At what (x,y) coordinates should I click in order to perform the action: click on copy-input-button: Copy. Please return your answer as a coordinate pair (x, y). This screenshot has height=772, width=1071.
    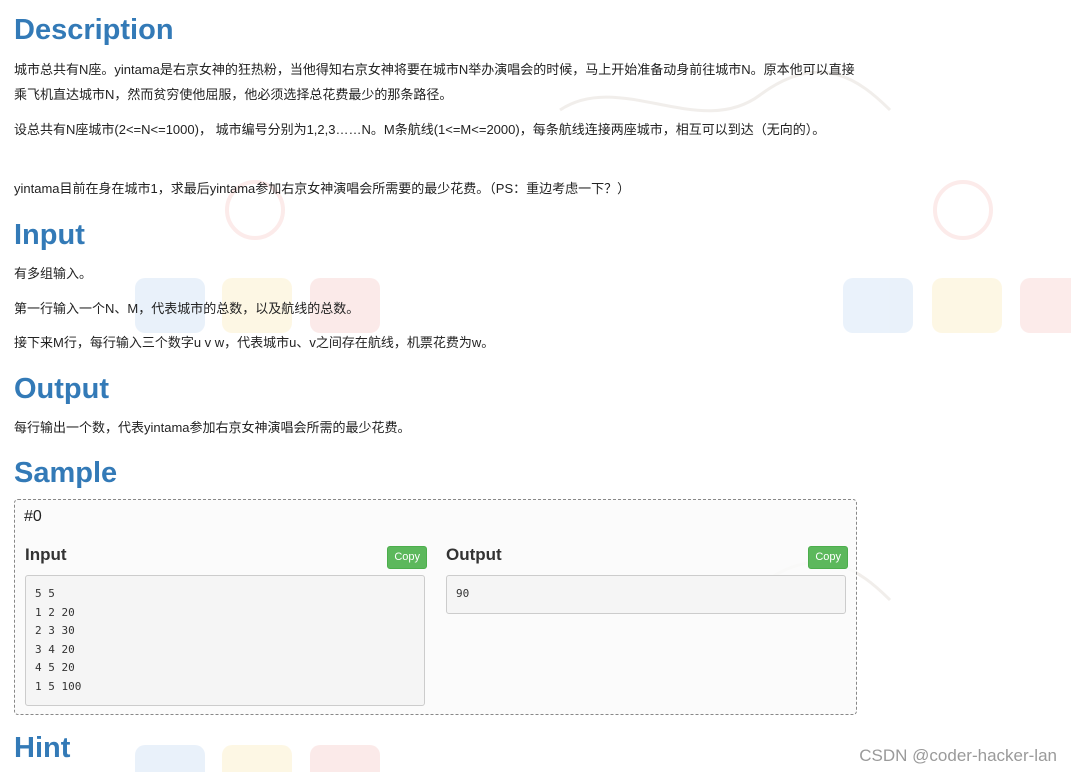
    Looking at the image, I should click on (407, 557).